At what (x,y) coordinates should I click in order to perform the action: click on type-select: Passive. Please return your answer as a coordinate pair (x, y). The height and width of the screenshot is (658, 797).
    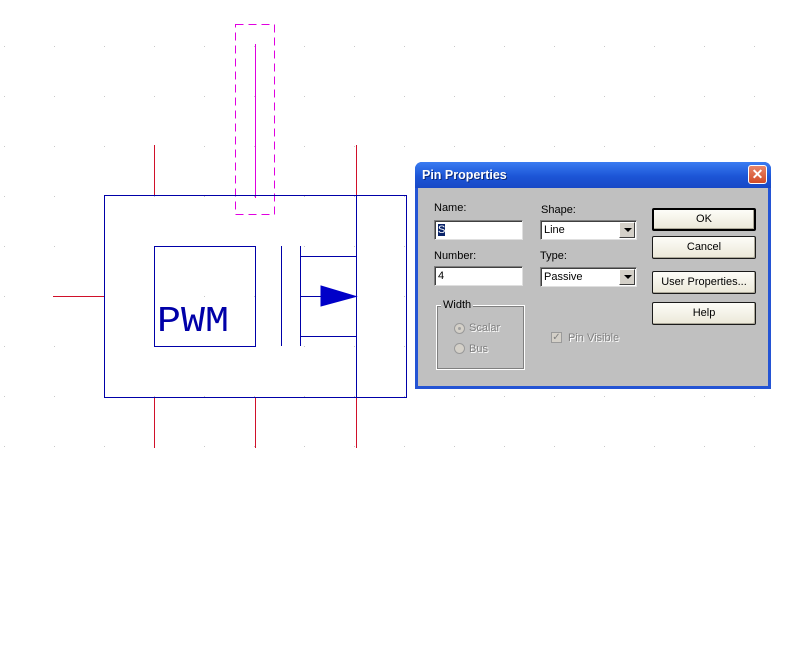
    Looking at the image, I should click on (588, 277).